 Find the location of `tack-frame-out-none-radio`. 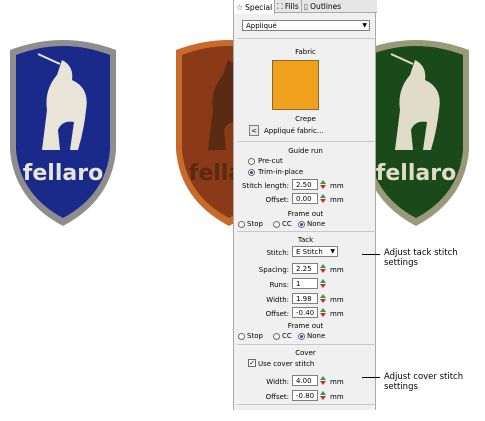

tack-frame-out-none-radio is located at coordinates (301, 336).